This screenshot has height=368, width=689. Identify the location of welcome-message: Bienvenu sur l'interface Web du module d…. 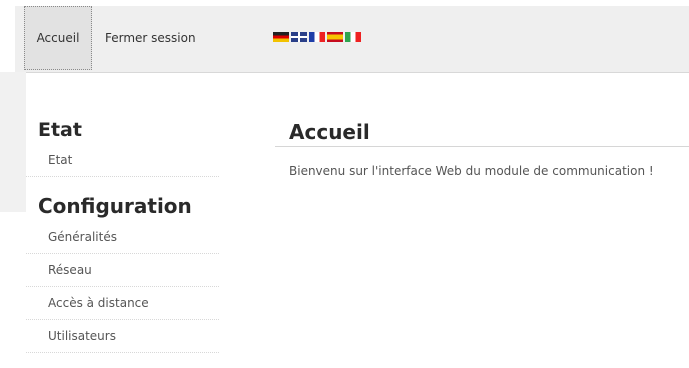
(471, 171).